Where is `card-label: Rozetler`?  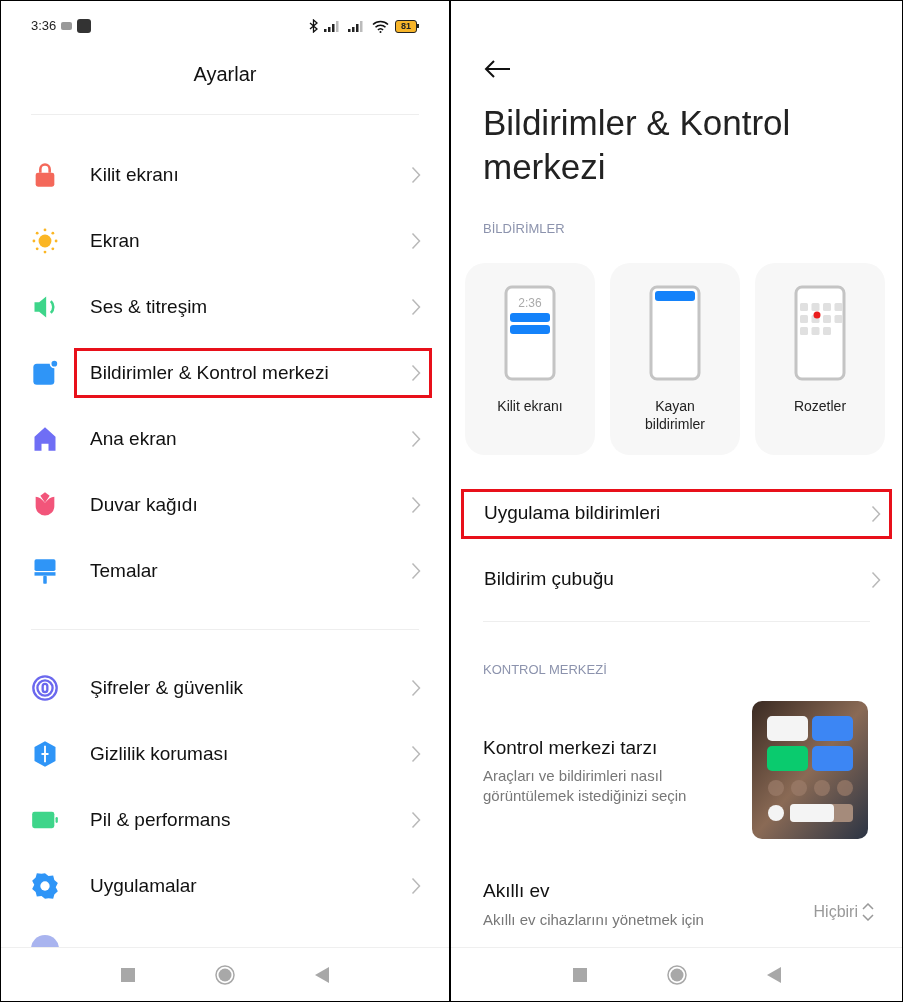 card-label: Rozetler is located at coordinates (820, 405).